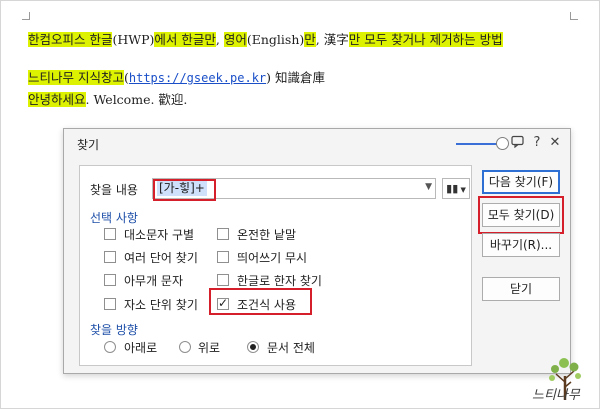  What do you see at coordinates (76, 77) in the screenshot?
I see `highlight-text: 느티나무 지식창고` at bounding box center [76, 77].